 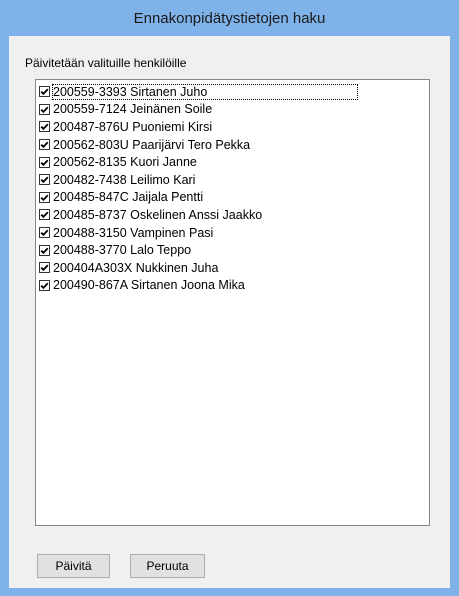 I want to click on item-label: 200490-867A Sirtanen Joona Mika, so click(x=149, y=285).